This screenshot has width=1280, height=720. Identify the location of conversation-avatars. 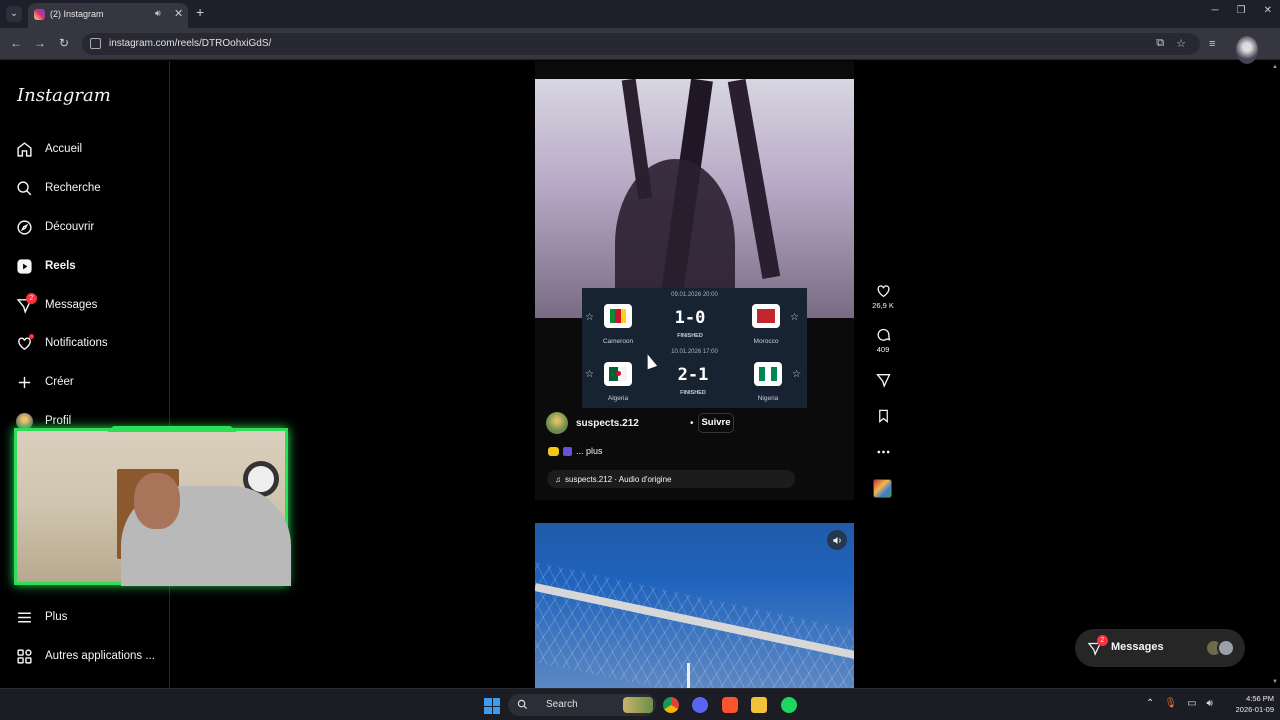
(1221, 648).